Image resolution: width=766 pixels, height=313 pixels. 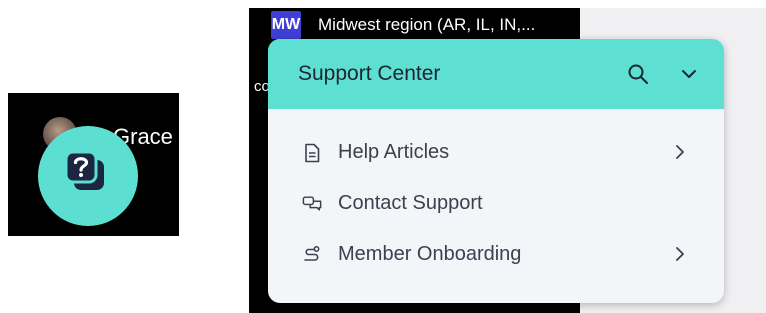 I want to click on help-launcher-button, so click(x=88, y=176).